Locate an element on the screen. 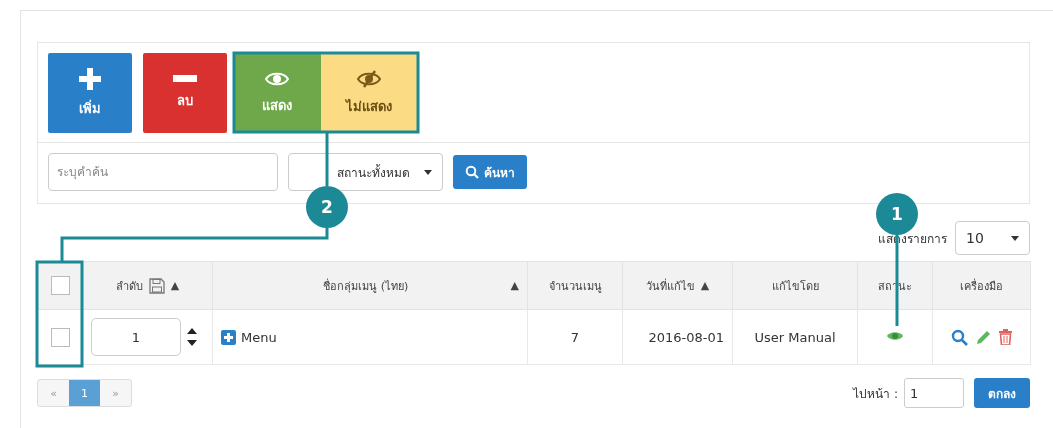  search-field: ระบุคำค้น is located at coordinates (163, 172).